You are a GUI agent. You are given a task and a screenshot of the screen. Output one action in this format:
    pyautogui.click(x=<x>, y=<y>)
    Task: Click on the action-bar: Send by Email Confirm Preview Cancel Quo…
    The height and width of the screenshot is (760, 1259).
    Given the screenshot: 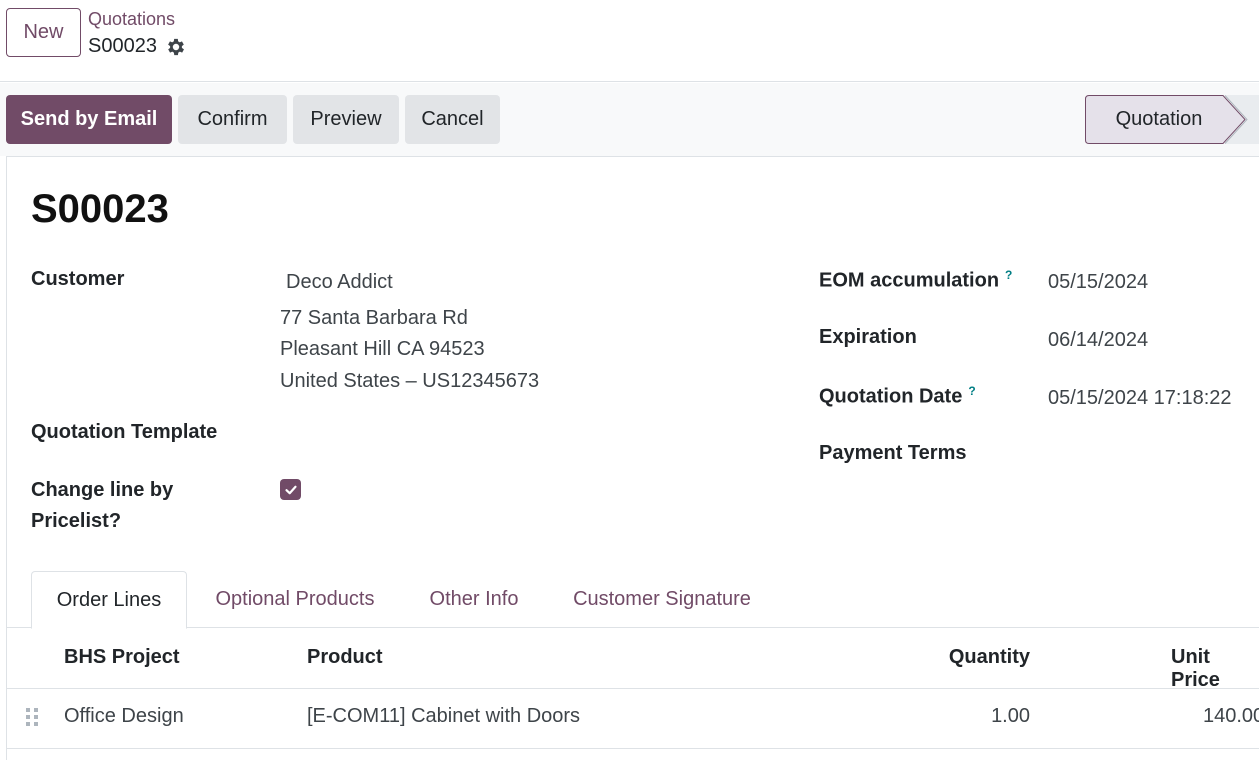 What is the action you would take?
    pyautogui.click(x=629, y=119)
    